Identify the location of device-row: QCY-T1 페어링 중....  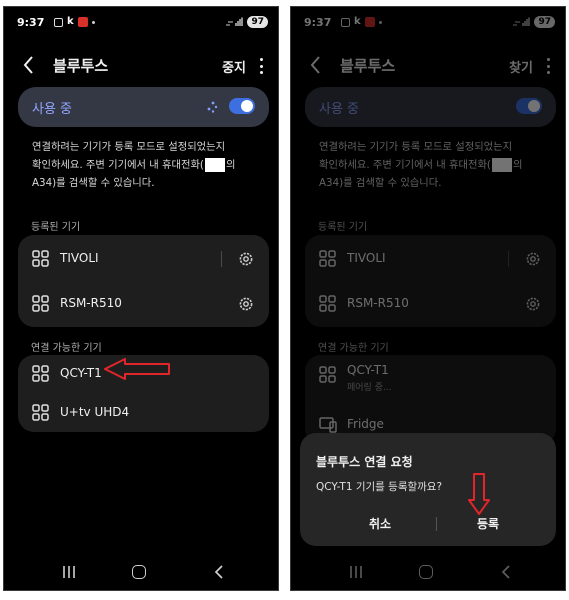
(430, 375).